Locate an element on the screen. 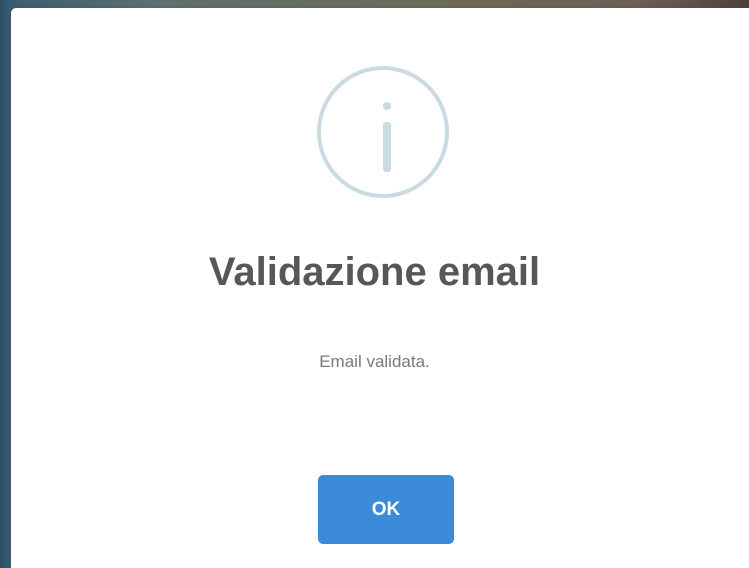  dialog-title: Validazione email is located at coordinates (374, 272).